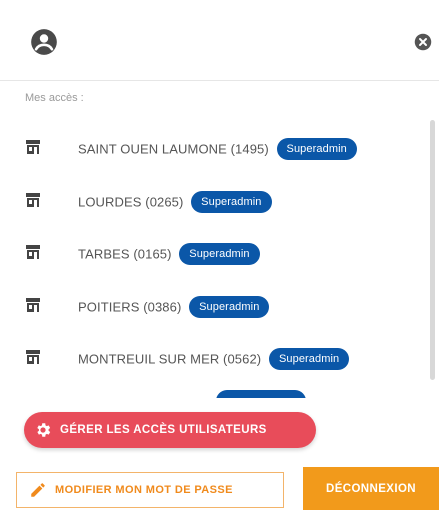 The width and height of the screenshot is (439, 510). I want to click on logout-button: DÉCONNEXION, so click(371, 488).